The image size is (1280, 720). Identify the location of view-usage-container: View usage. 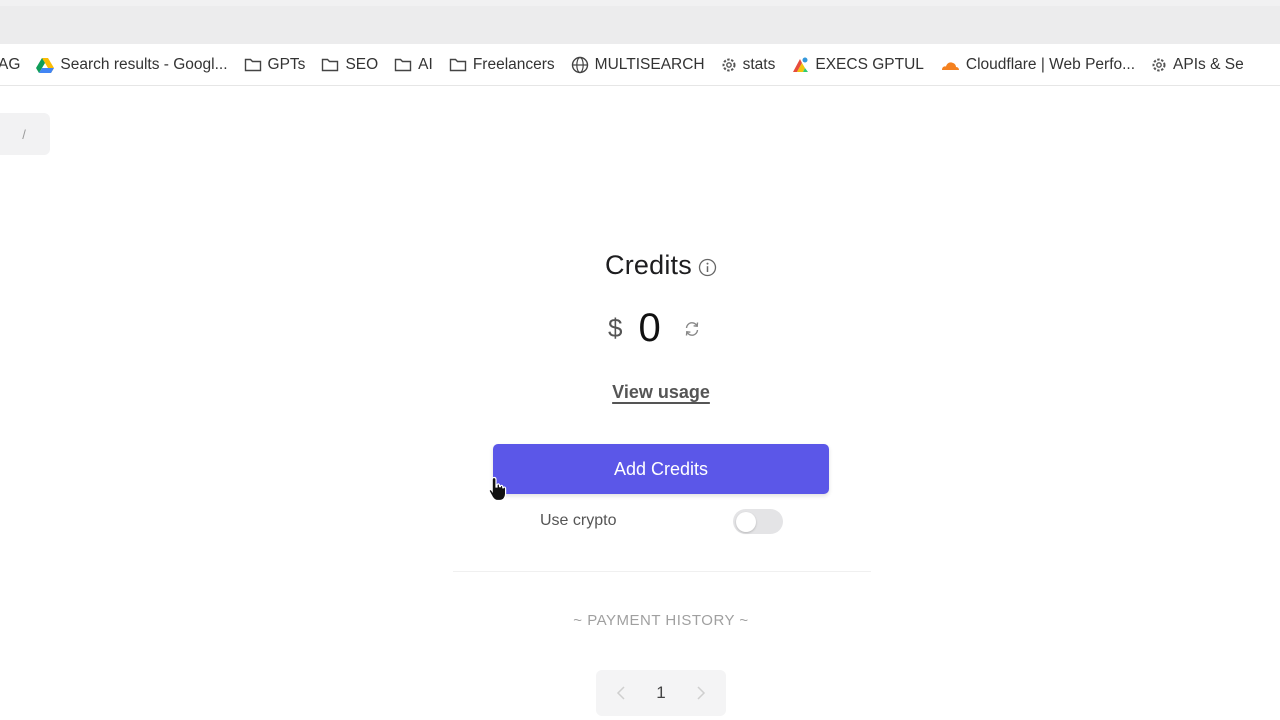
(640, 392).